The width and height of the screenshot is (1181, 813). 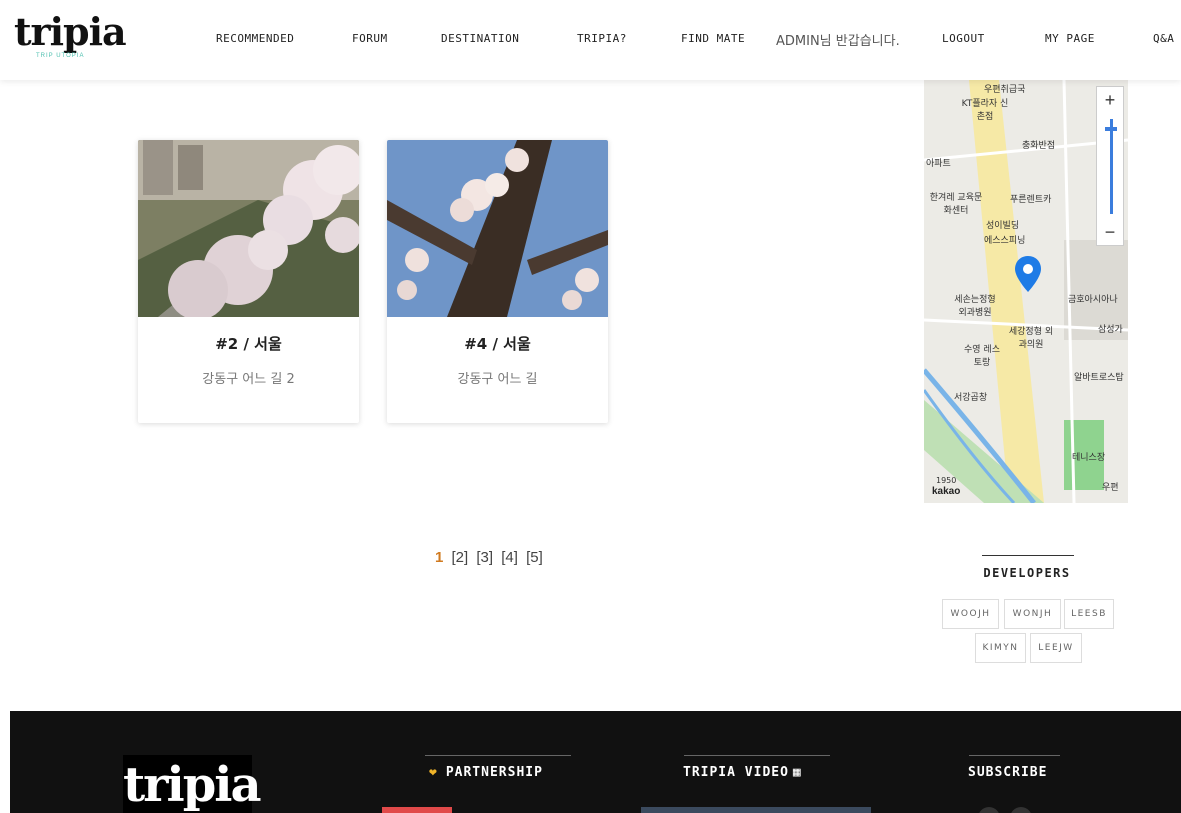 I want to click on nav-find-mate: FIND MATE, so click(x=713, y=38).